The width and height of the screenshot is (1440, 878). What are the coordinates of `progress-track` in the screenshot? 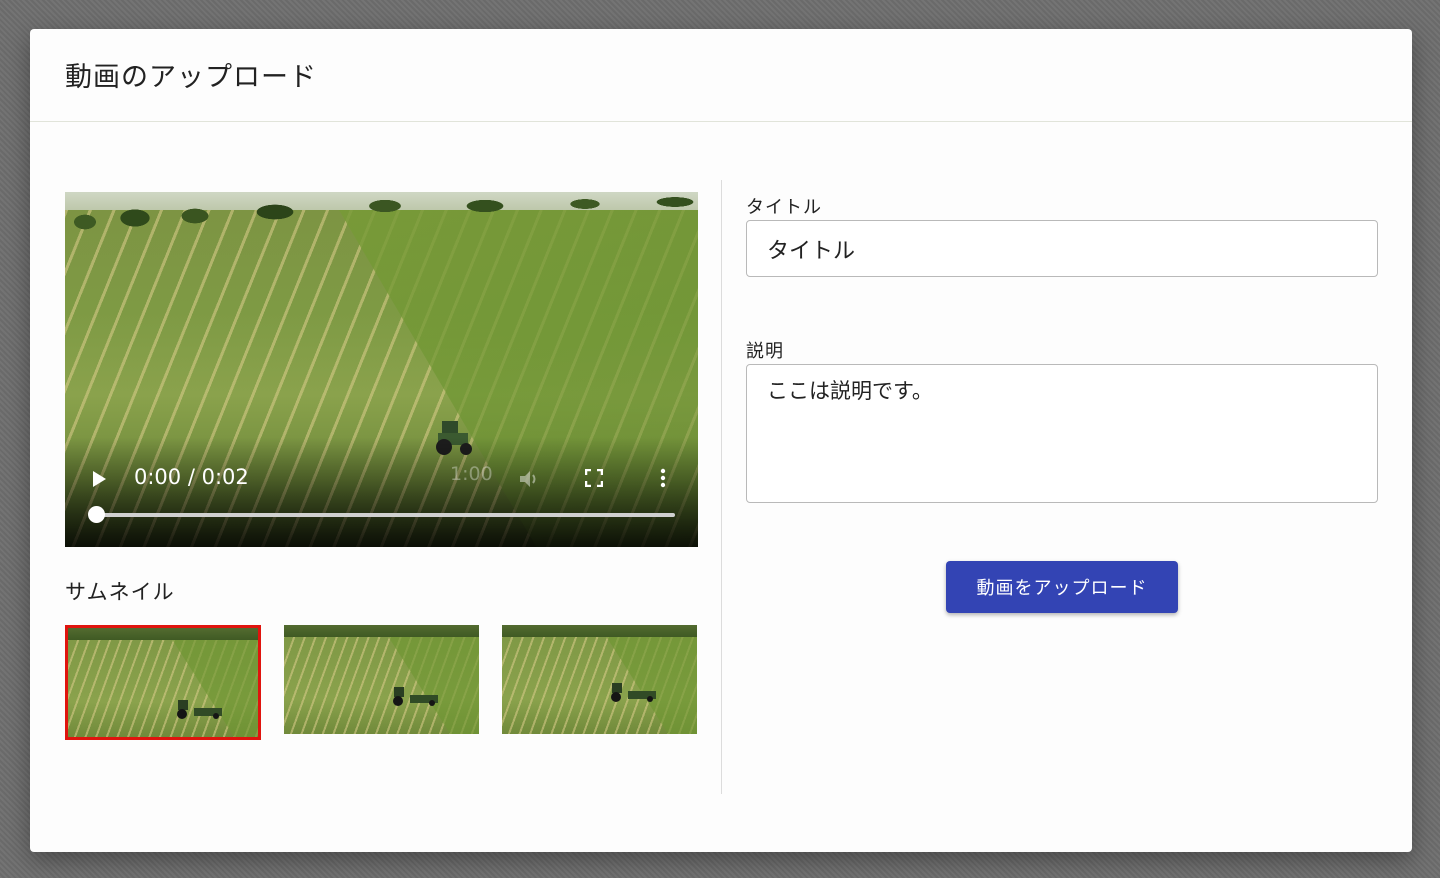 It's located at (385, 515).